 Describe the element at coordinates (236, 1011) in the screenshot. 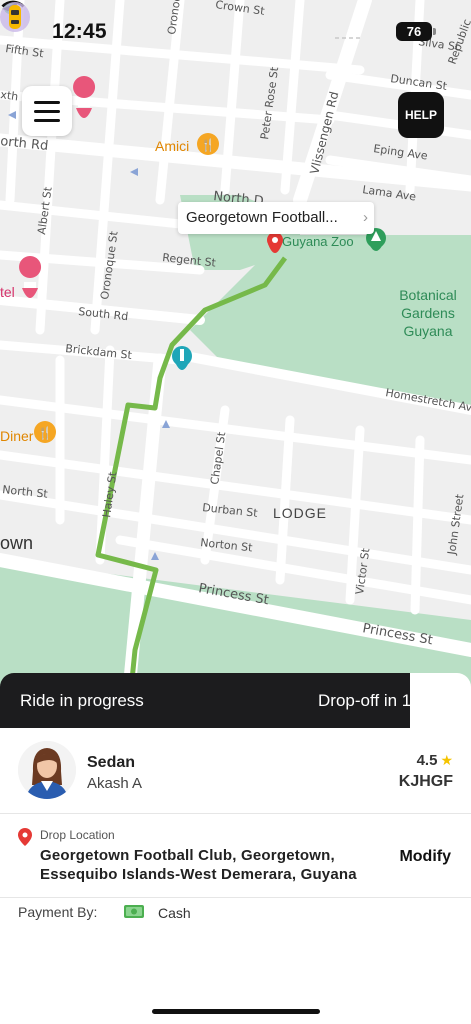

I see `home-indicator` at that location.